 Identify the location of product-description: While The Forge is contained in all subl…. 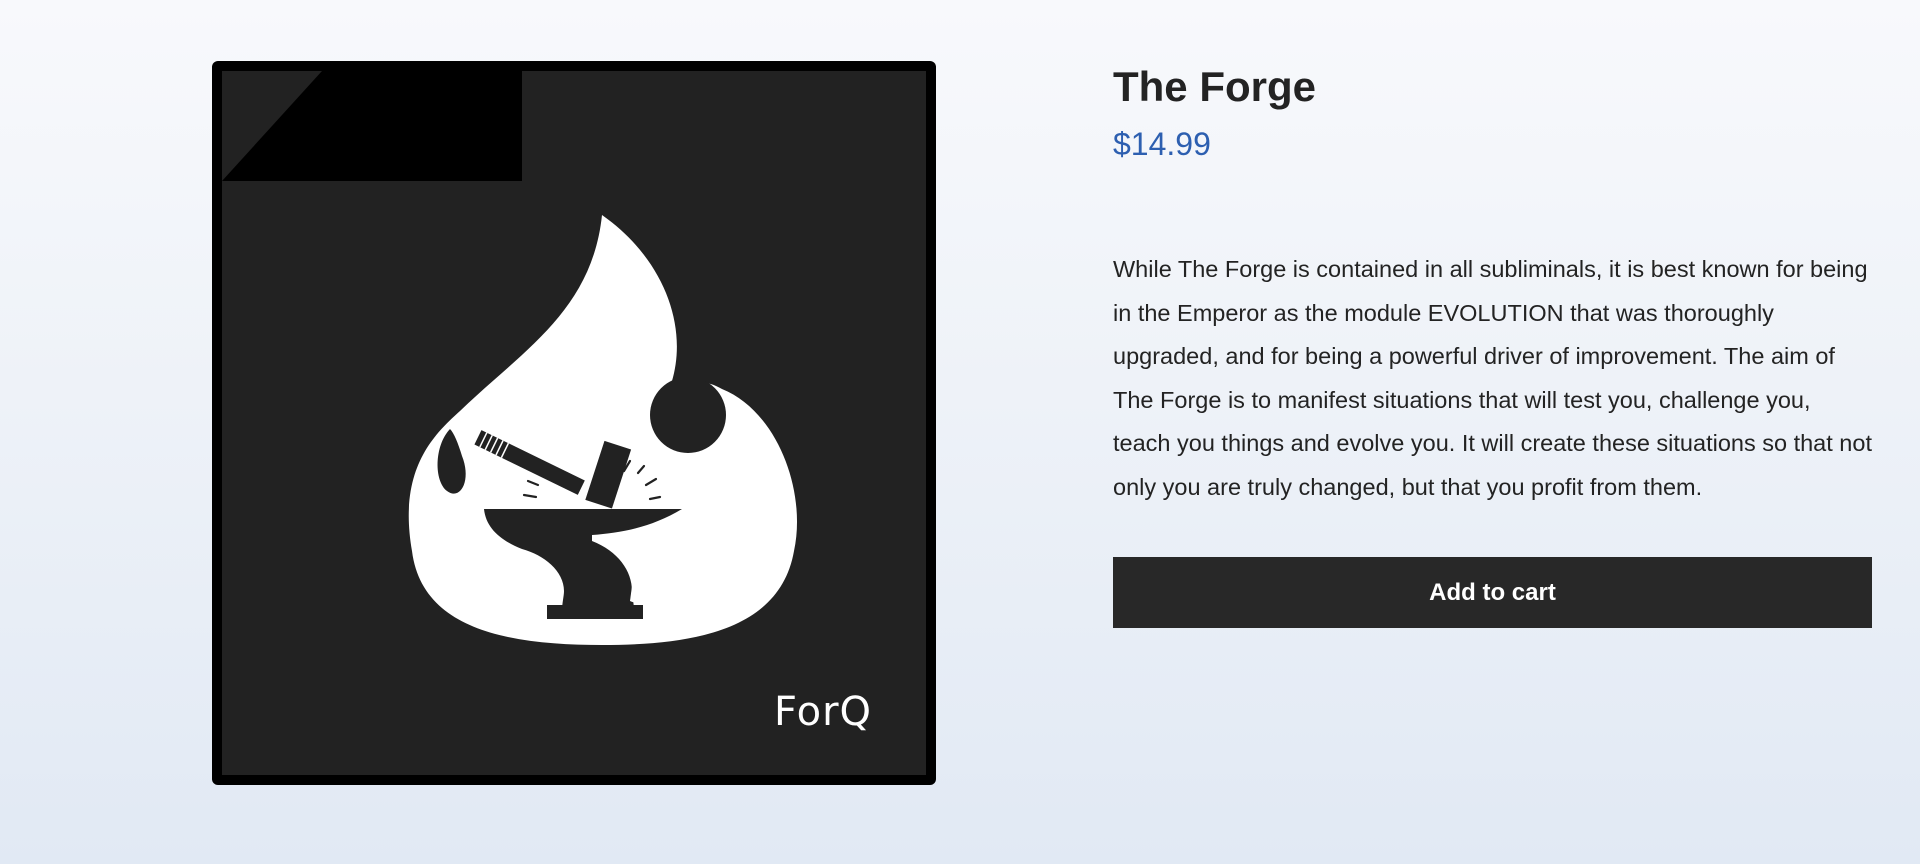
(1492, 378).